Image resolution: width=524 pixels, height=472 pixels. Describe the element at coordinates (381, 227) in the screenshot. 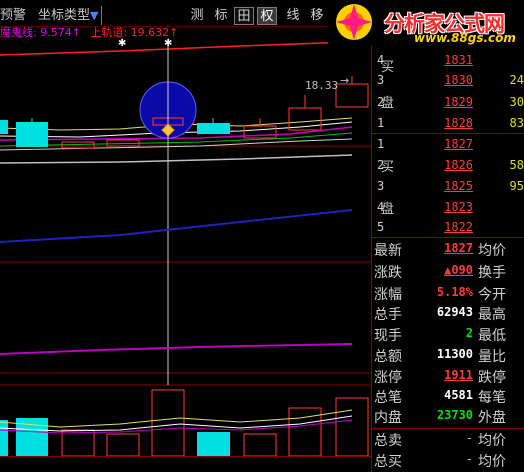

I see `bid-level: 5` at that location.